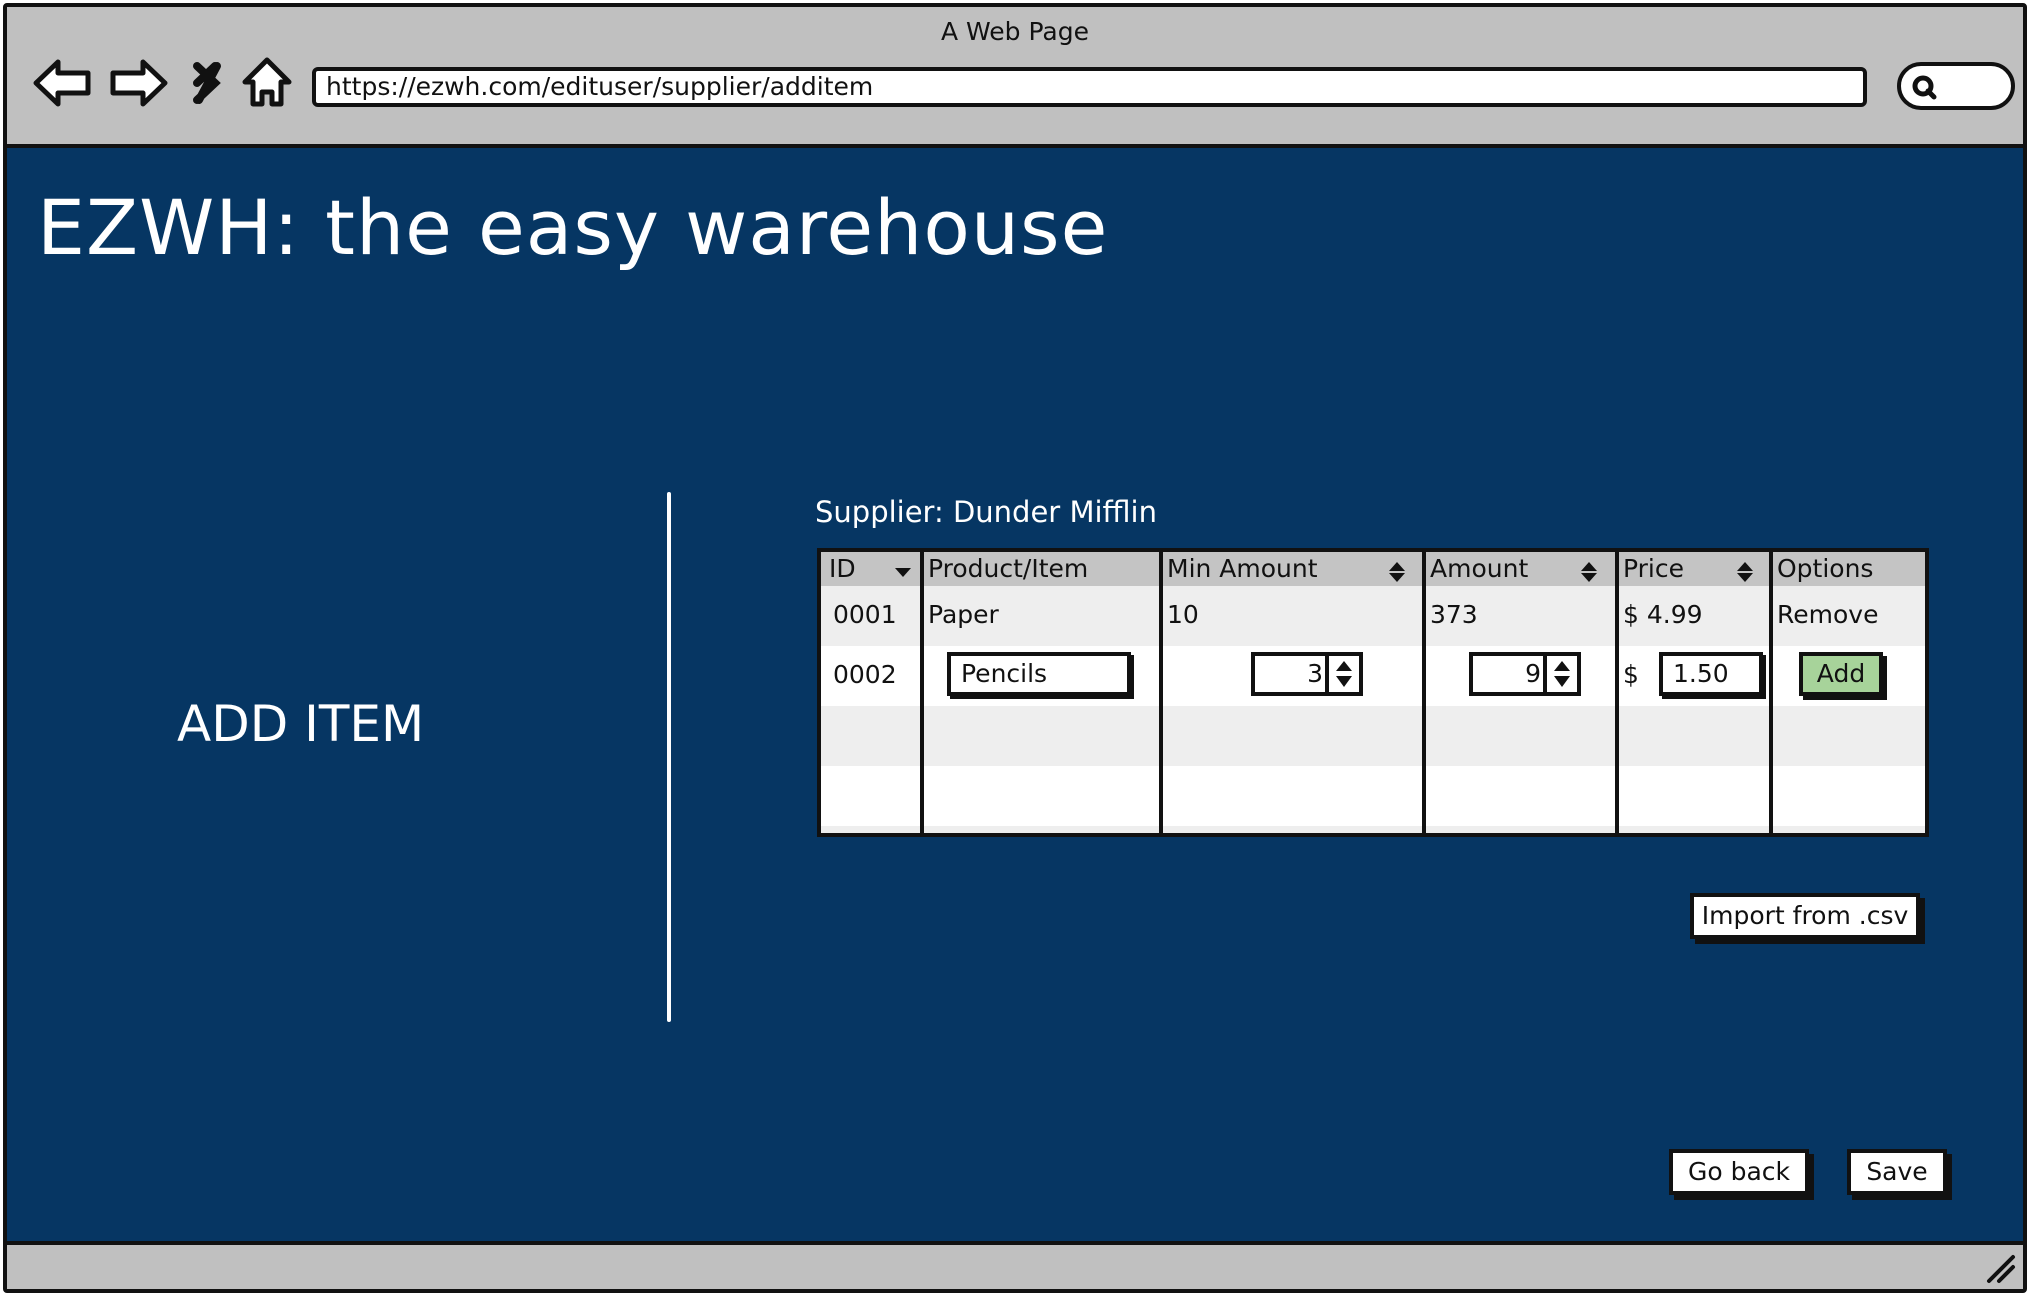 The image size is (2036, 1300). Describe the element at coordinates (2000, 1268) in the screenshot. I see `resize-grip-icon` at that location.